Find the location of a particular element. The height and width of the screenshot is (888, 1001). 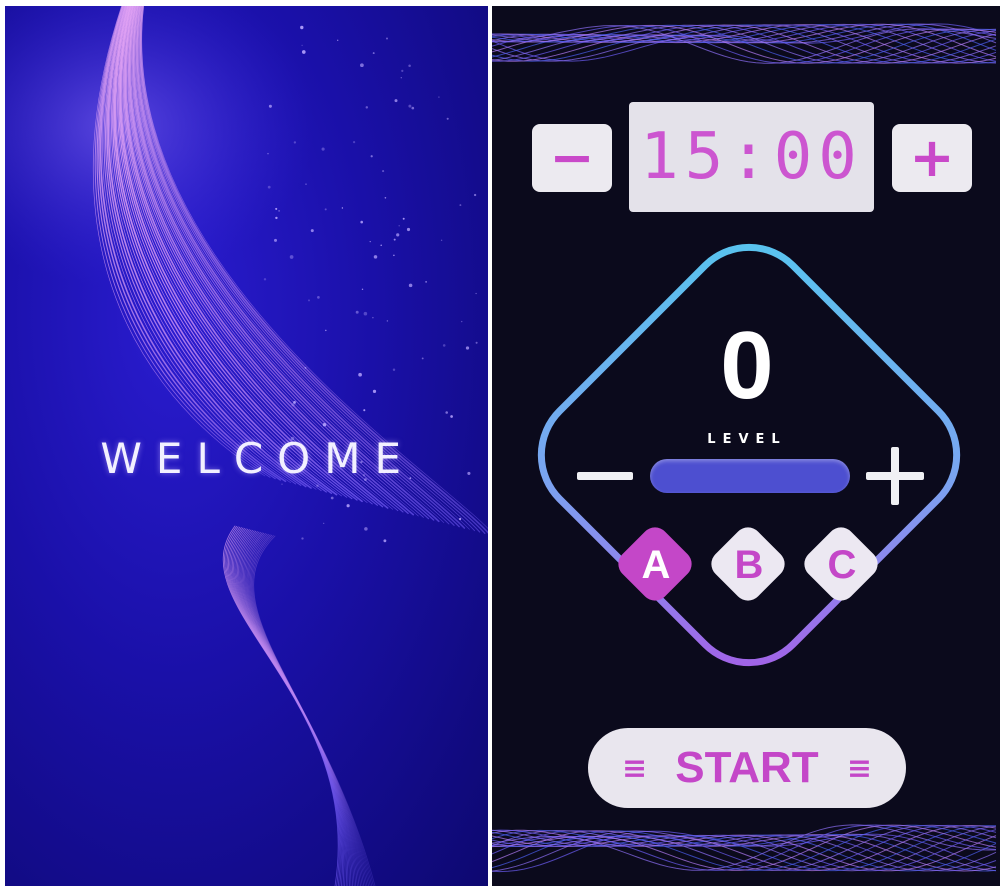

bottom-wave-decoration is located at coordinates (744, 848).